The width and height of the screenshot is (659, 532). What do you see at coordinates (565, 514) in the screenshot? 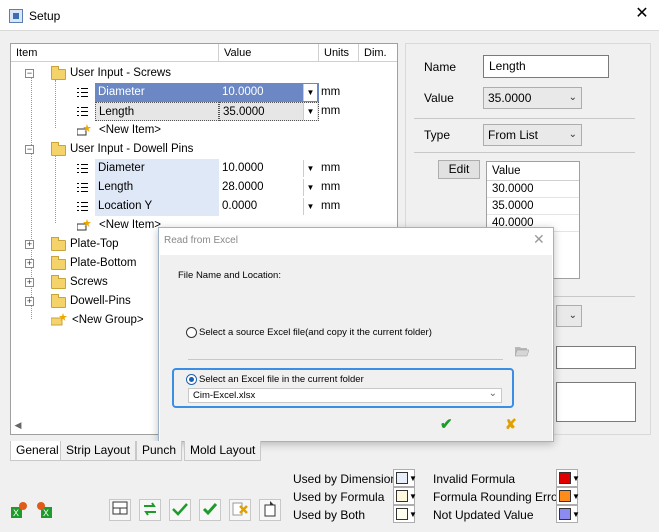
I see `not-updated-swatch` at bounding box center [565, 514].